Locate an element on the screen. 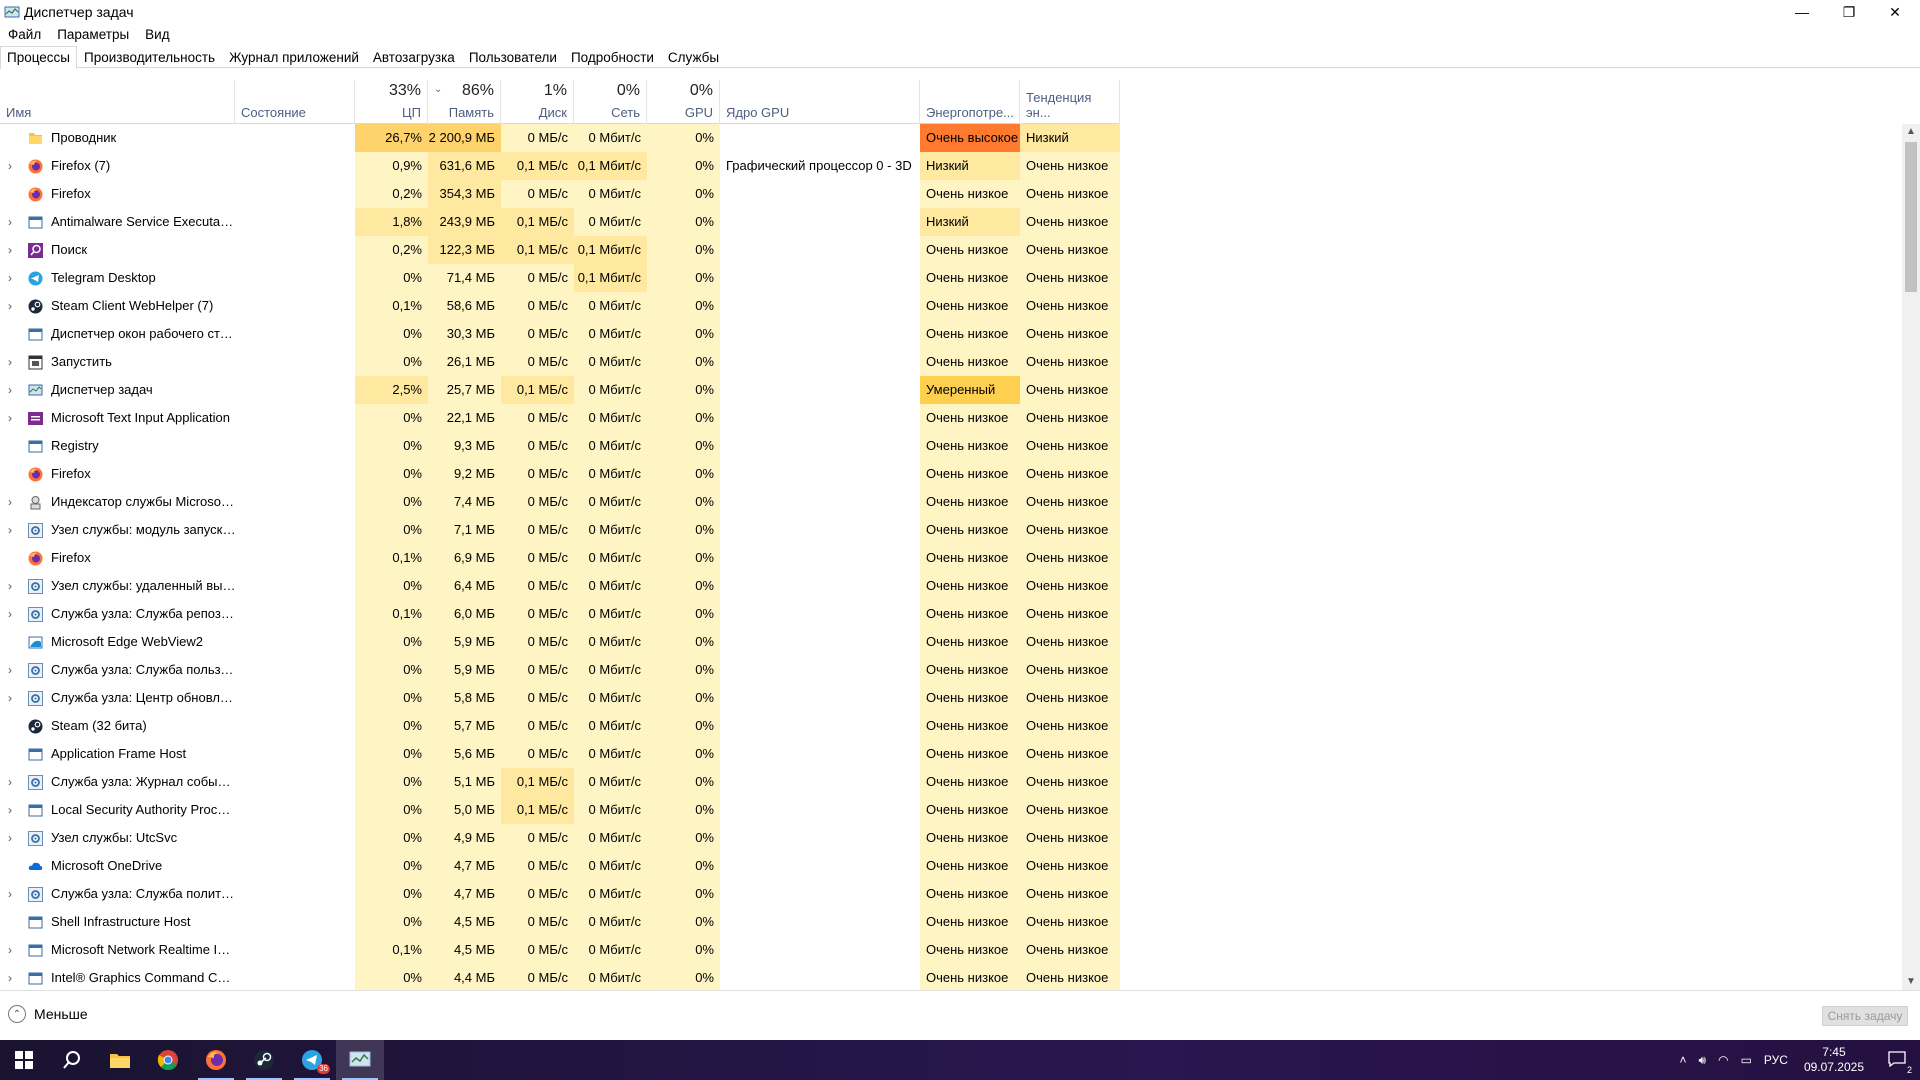  tab-processes: Процессы is located at coordinates (39, 57).